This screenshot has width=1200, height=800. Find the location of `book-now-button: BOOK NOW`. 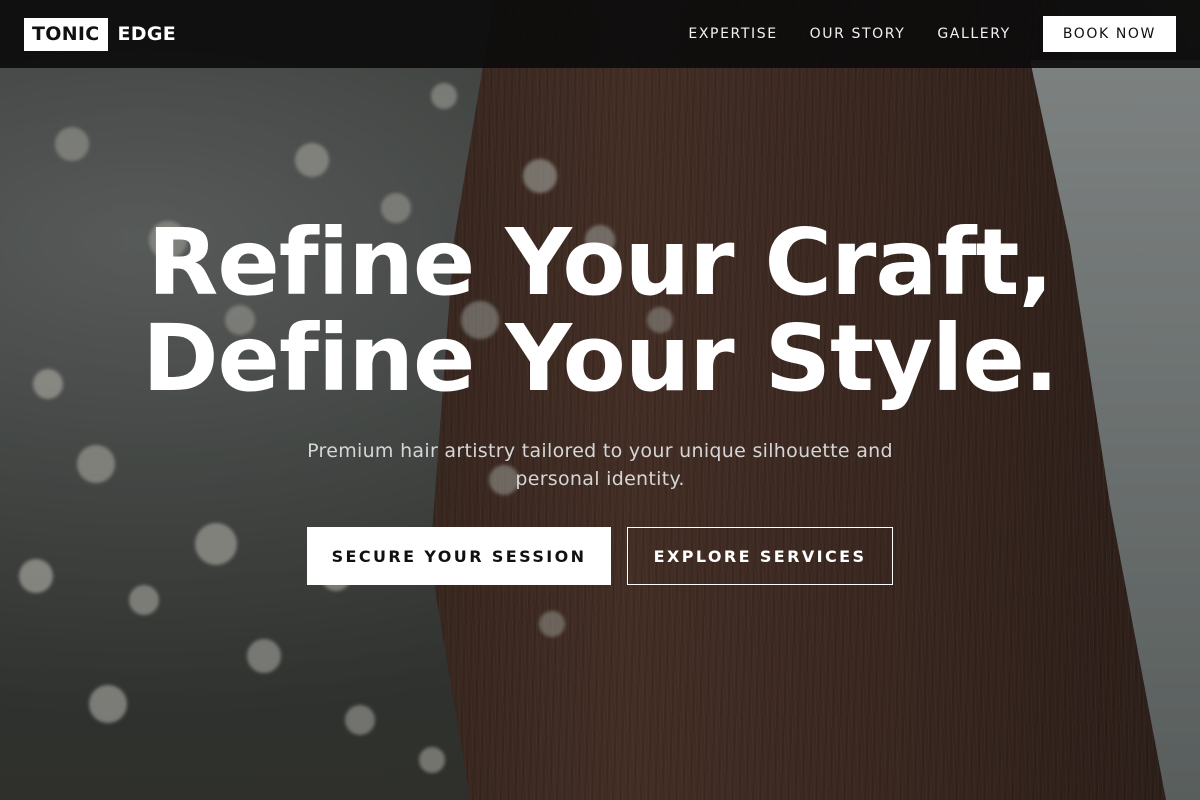

book-now-button: BOOK NOW is located at coordinates (1109, 34).